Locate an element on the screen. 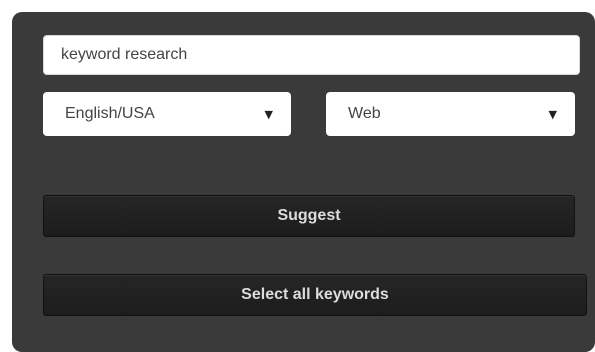 The image size is (595, 352). keyword-input is located at coordinates (311, 55).